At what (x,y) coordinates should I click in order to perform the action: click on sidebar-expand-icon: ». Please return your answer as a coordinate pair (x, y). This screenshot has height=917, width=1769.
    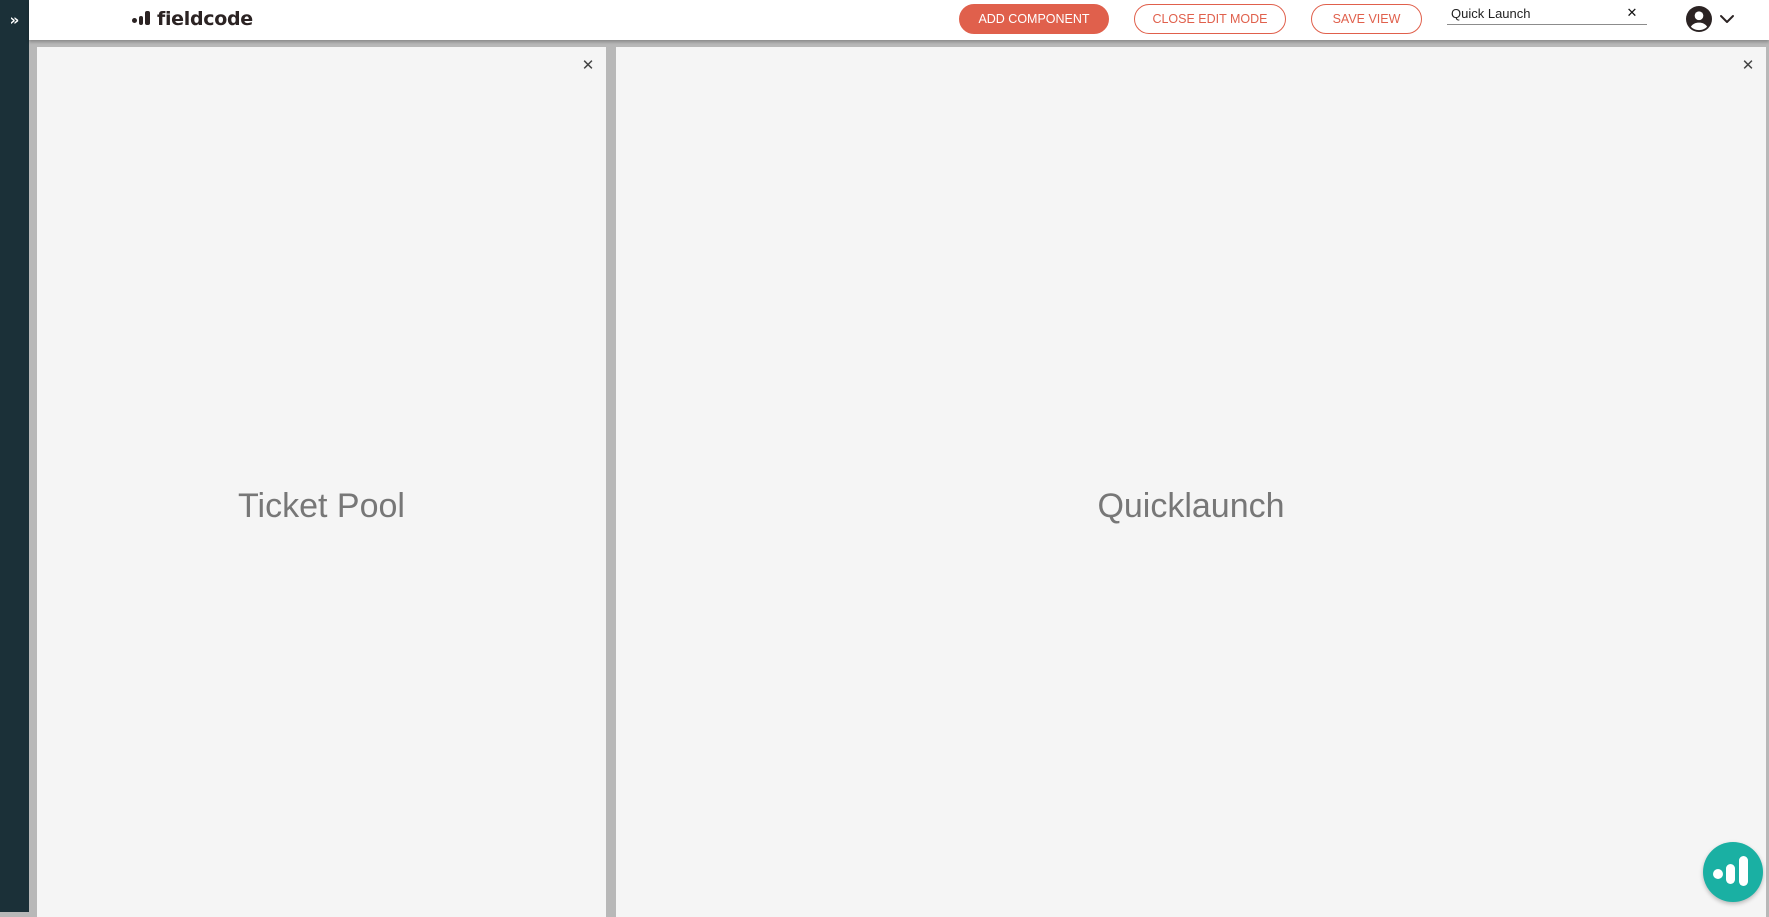
    Looking at the image, I should click on (14, 20).